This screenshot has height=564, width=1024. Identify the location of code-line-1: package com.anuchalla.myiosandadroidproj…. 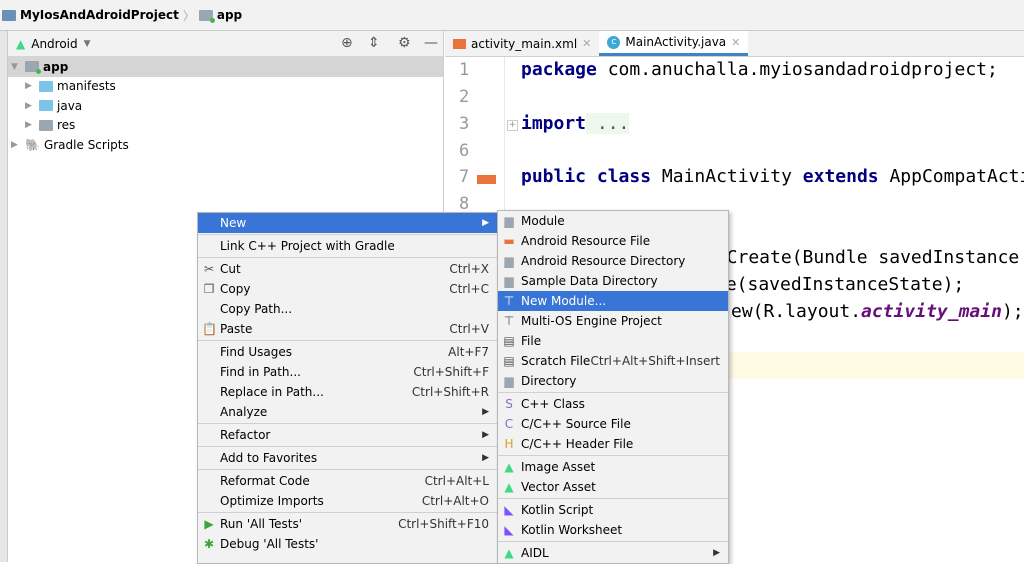
(759, 69).